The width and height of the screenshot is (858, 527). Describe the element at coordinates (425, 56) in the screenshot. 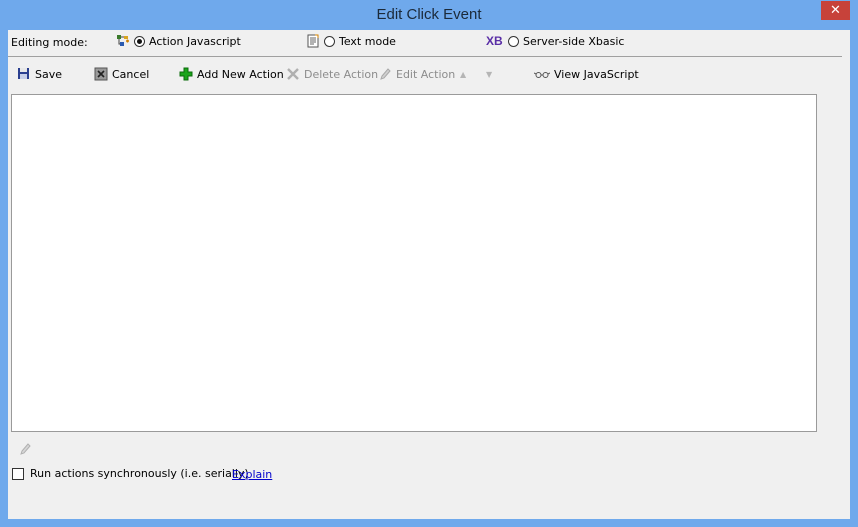

I see `mode-separator` at that location.